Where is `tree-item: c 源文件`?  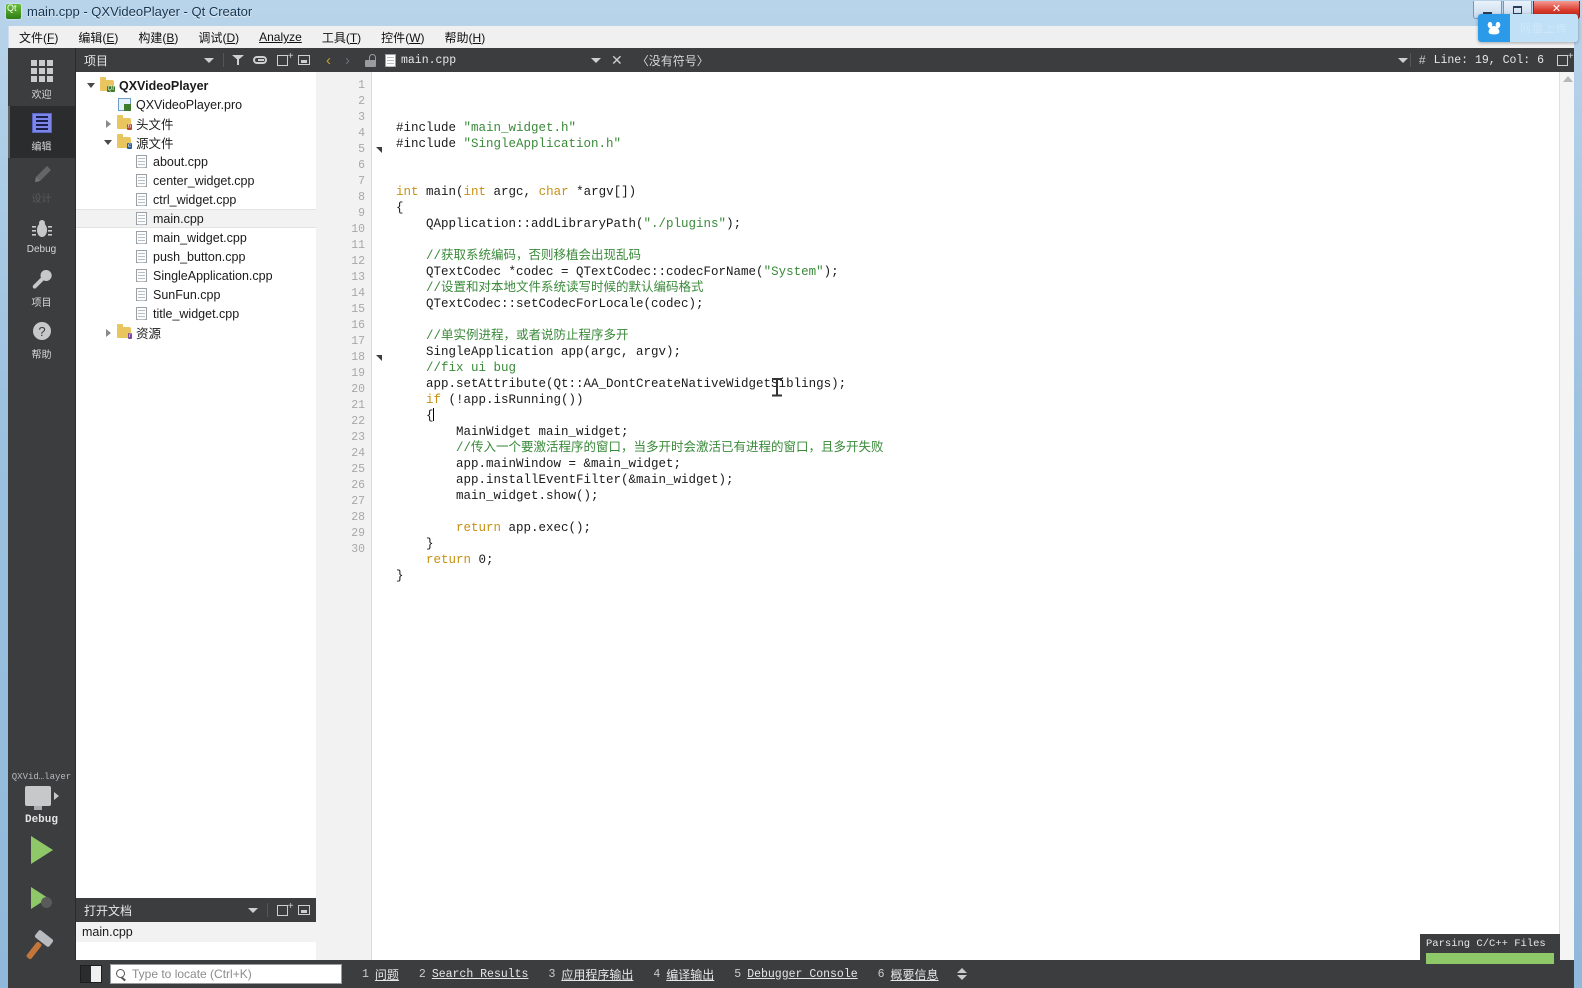 tree-item: c 源文件 is located at coordinates (196, 142).